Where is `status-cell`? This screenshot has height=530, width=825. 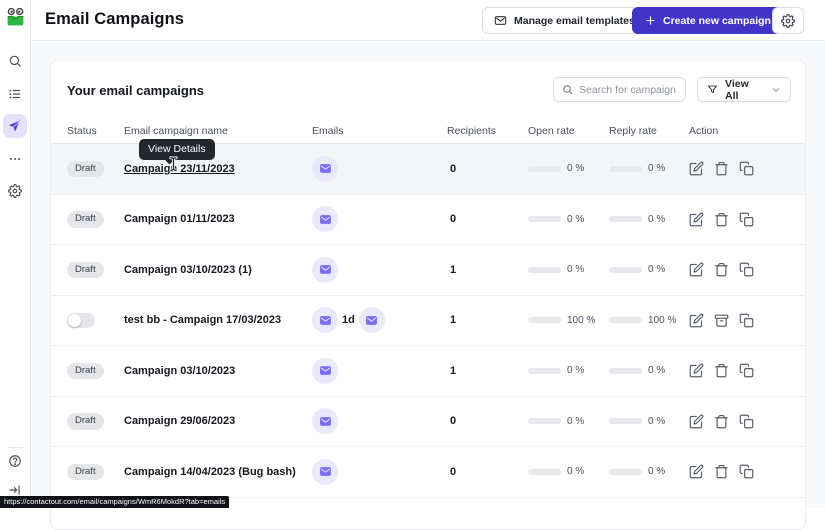
status-cell is located at coordinates (81, 321).